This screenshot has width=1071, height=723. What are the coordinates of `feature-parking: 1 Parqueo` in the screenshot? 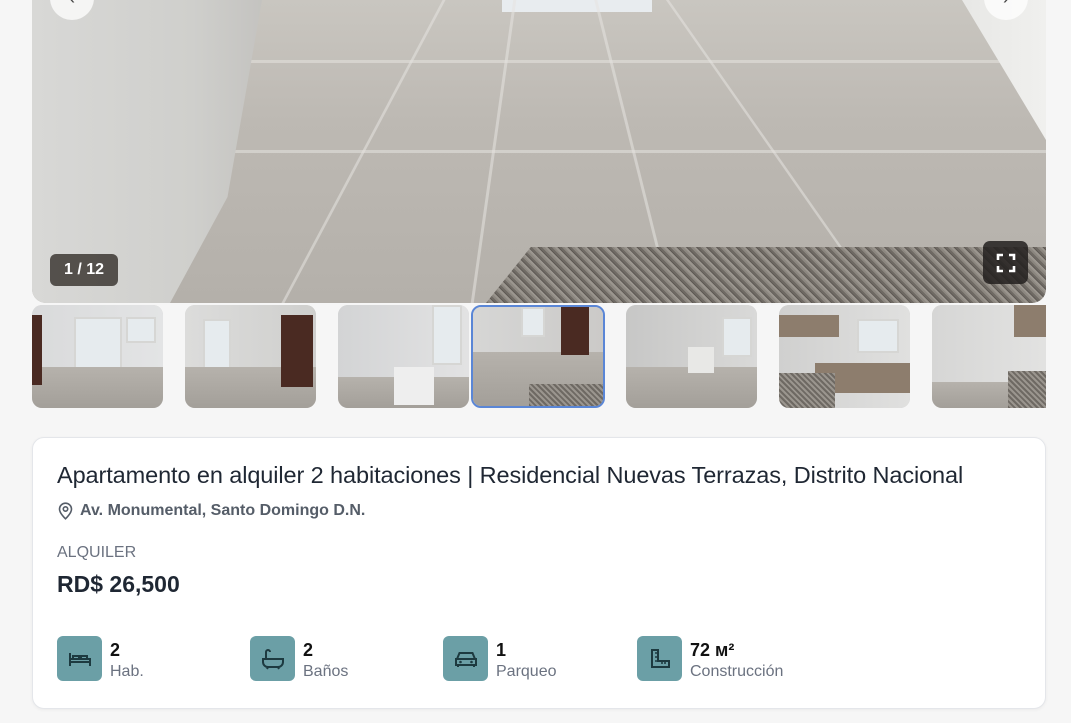 It's located at (500, 659).